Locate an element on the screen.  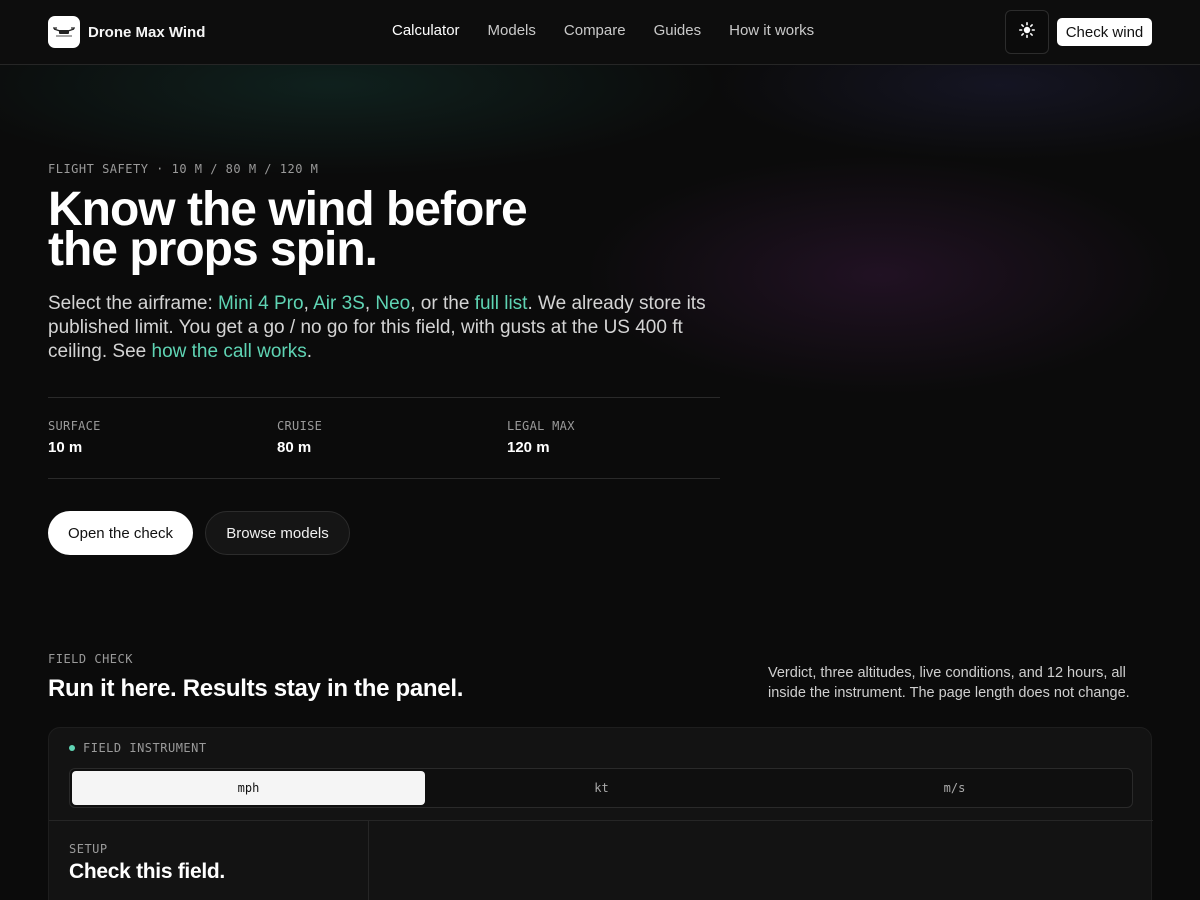
panel-header: FIELD INSTRUMENT is located at coordinates (138, 748).